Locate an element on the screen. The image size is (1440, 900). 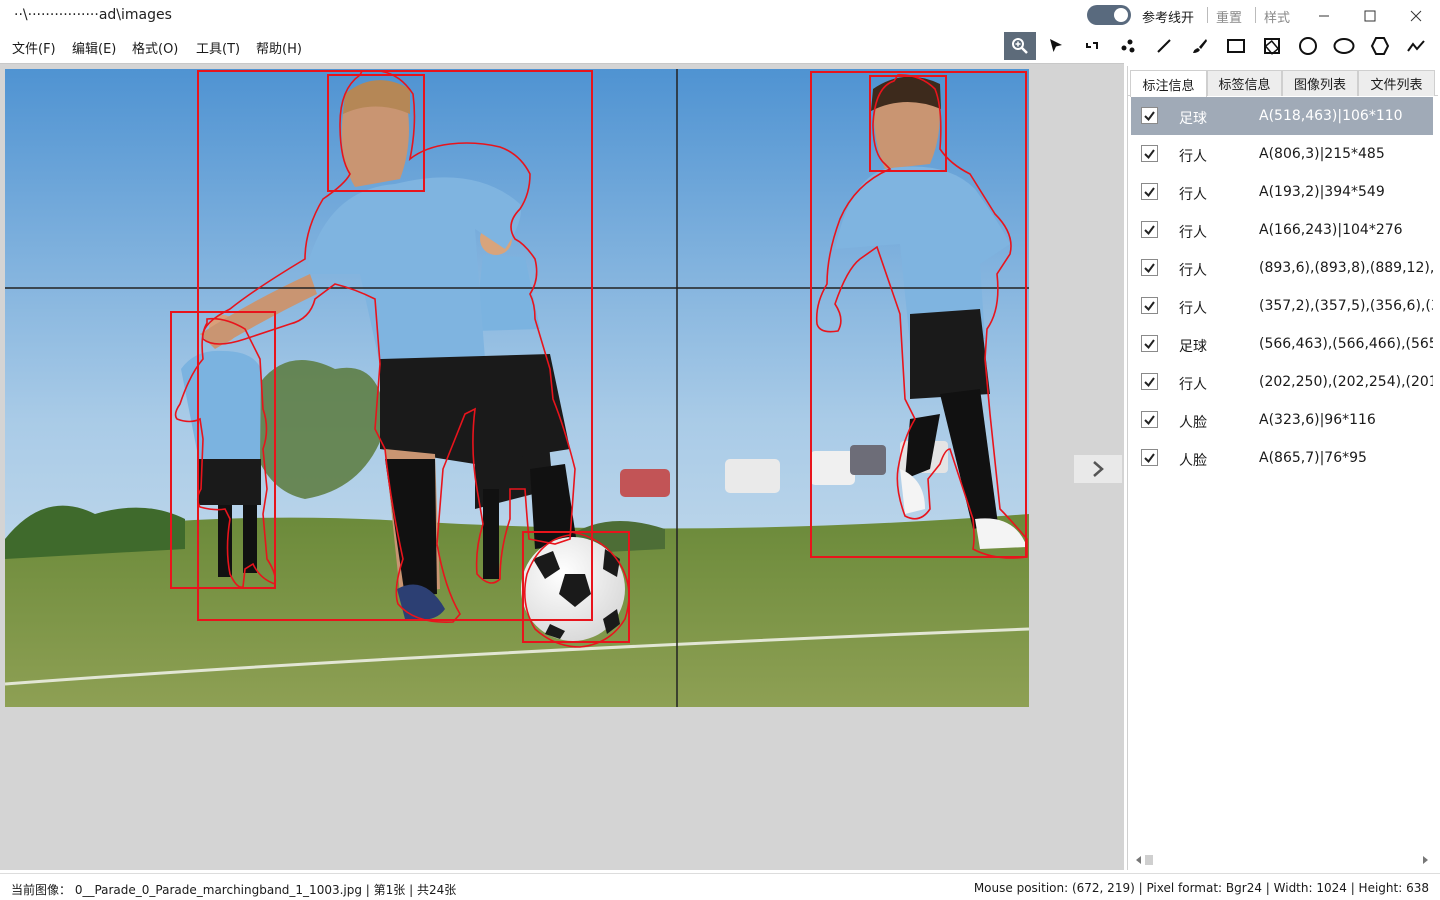
chevron-right-icon is located at coordinates (1098, 469).